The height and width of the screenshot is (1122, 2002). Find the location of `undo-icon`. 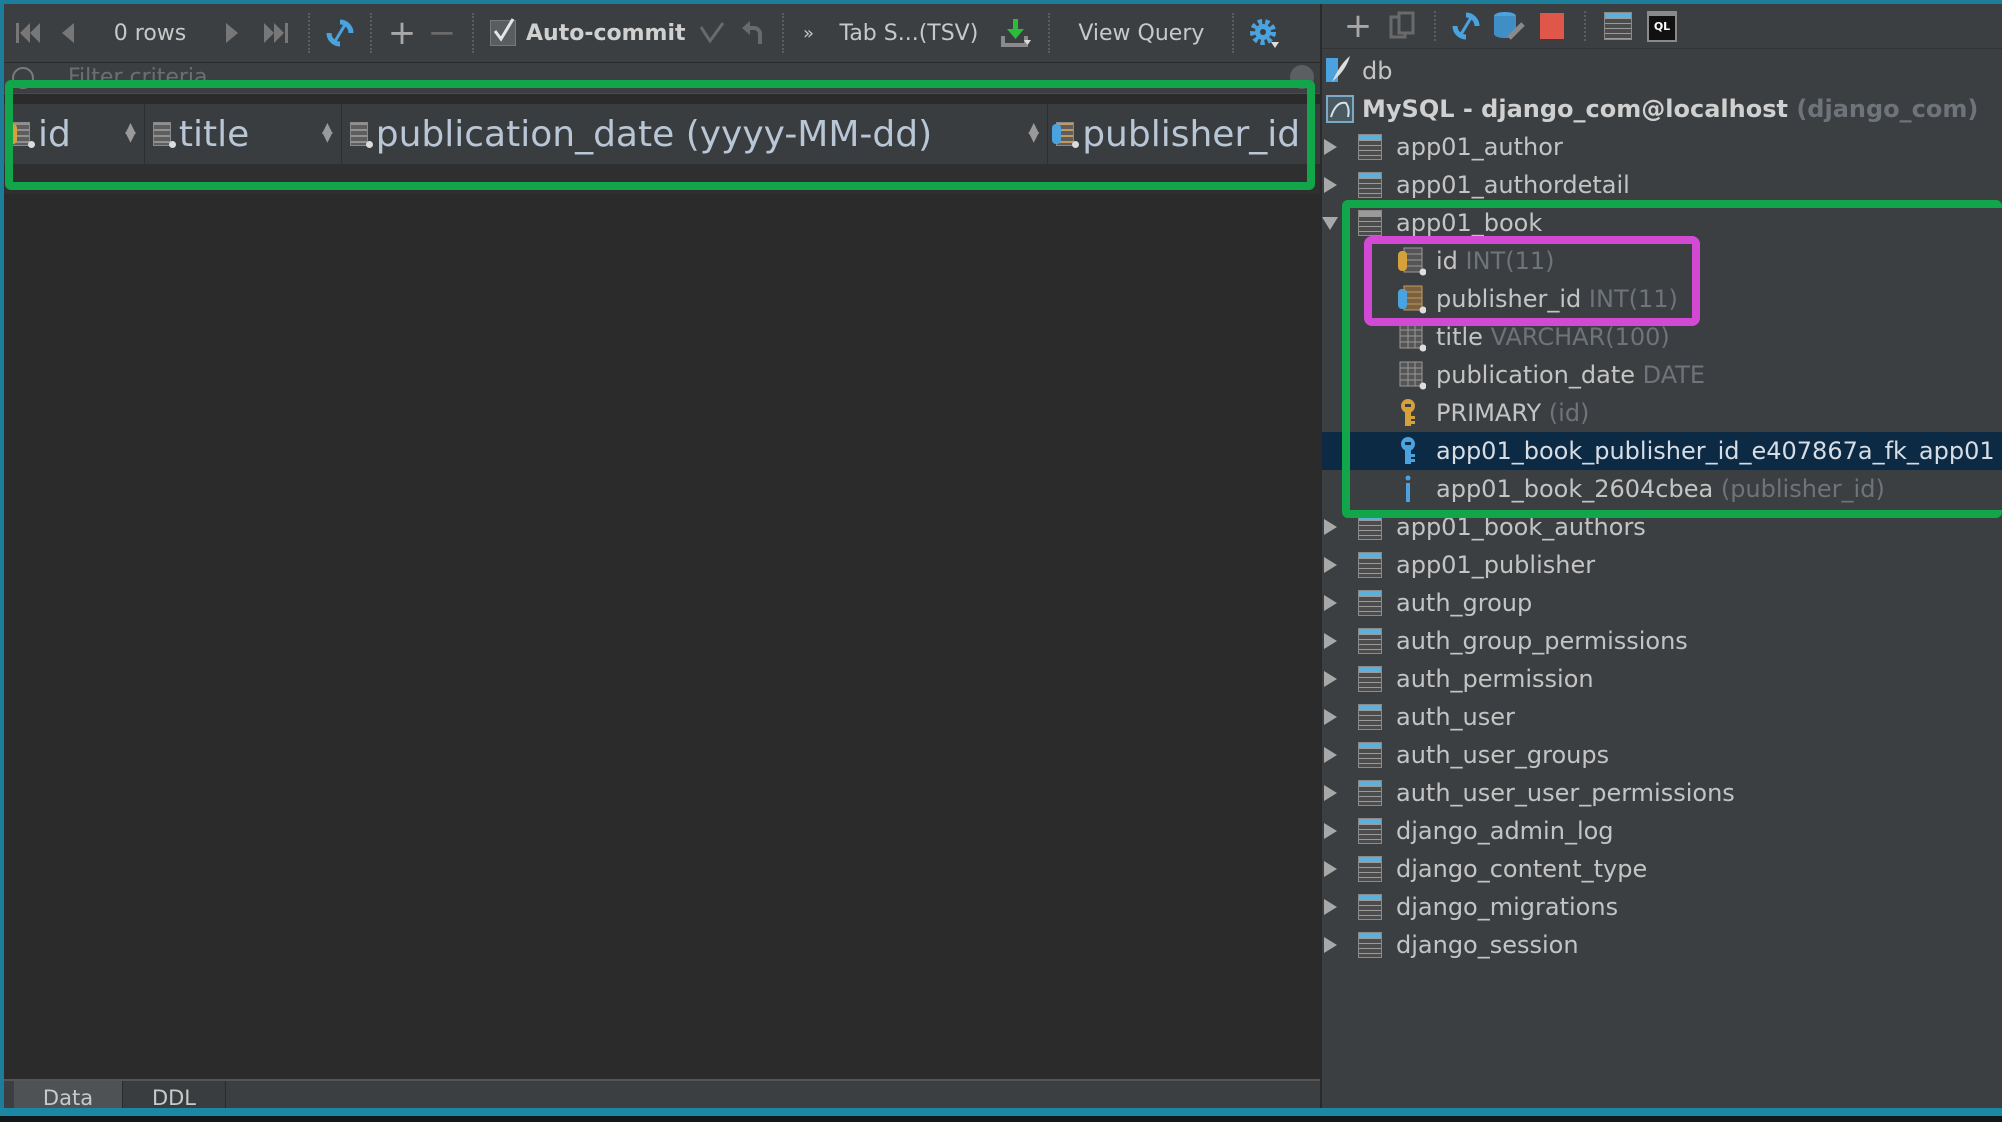

undo-icon is located at coordinates (751, 32).